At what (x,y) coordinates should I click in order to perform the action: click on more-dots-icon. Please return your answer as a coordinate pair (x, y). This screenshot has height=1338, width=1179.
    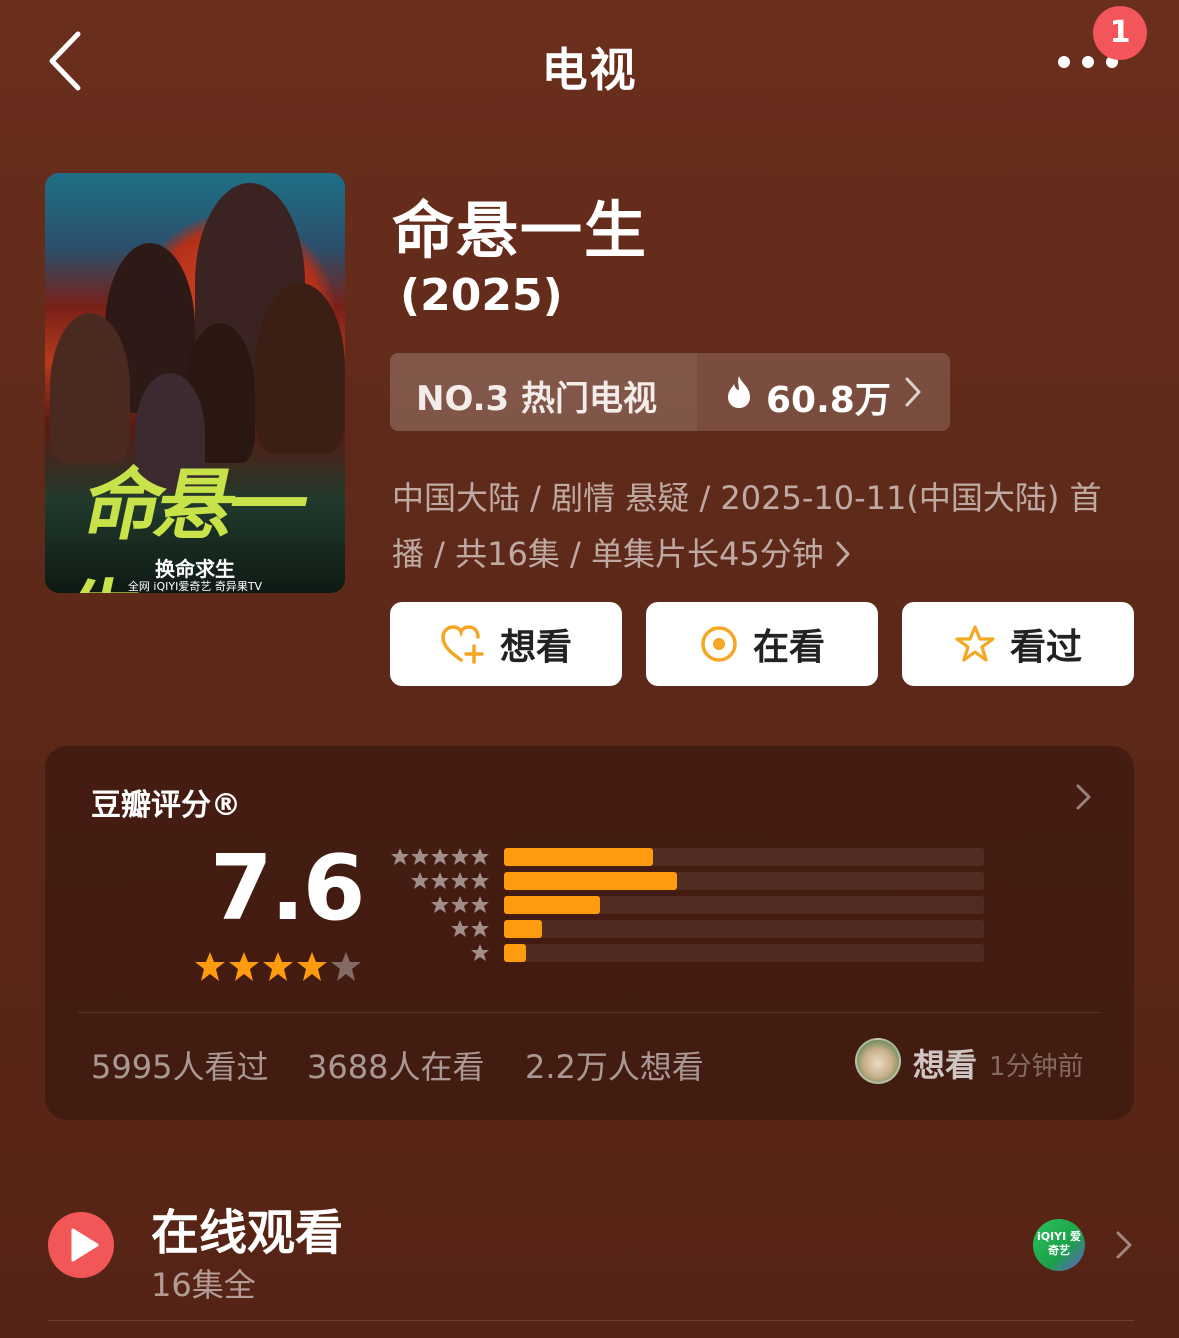
    Looking at the image, I should click on (1064, 62).